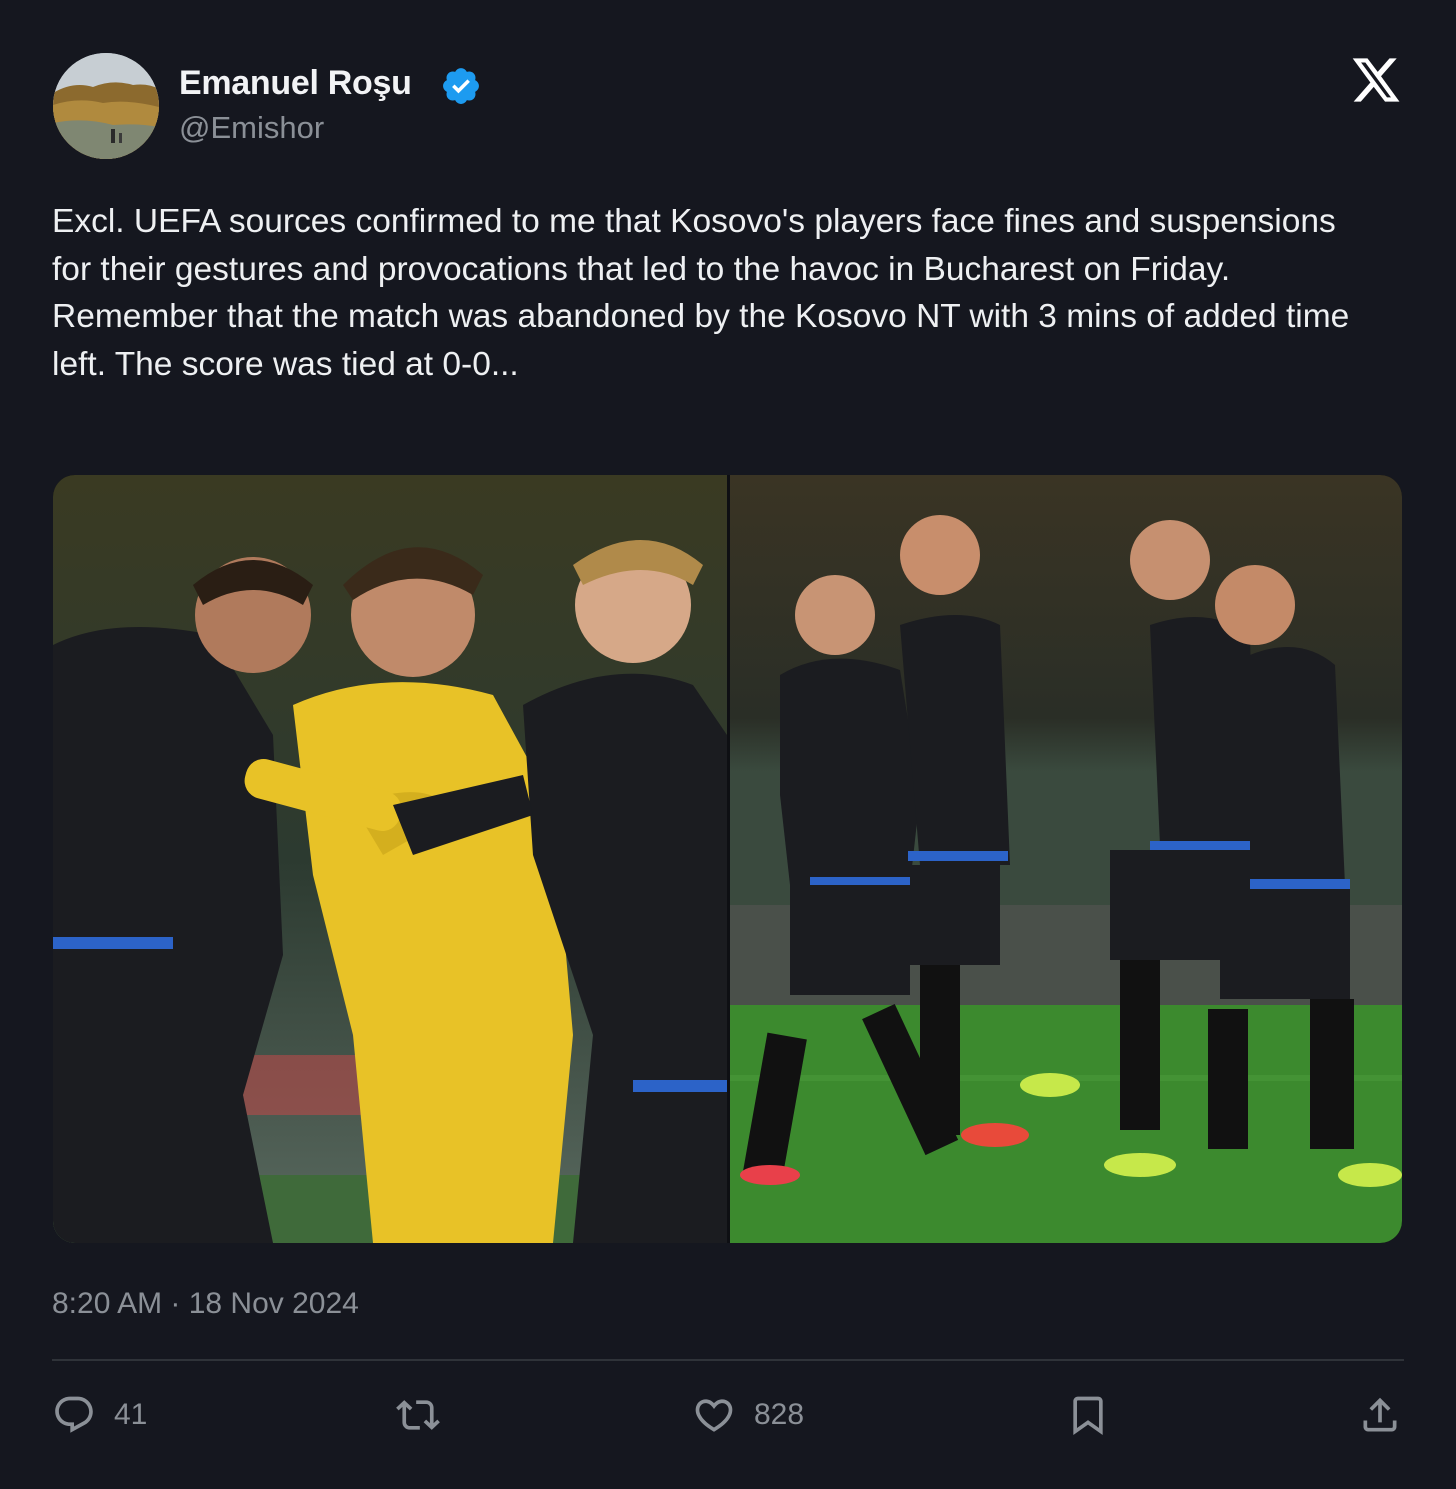  I want to click on avatar-landscape-image, so click(106, 106).